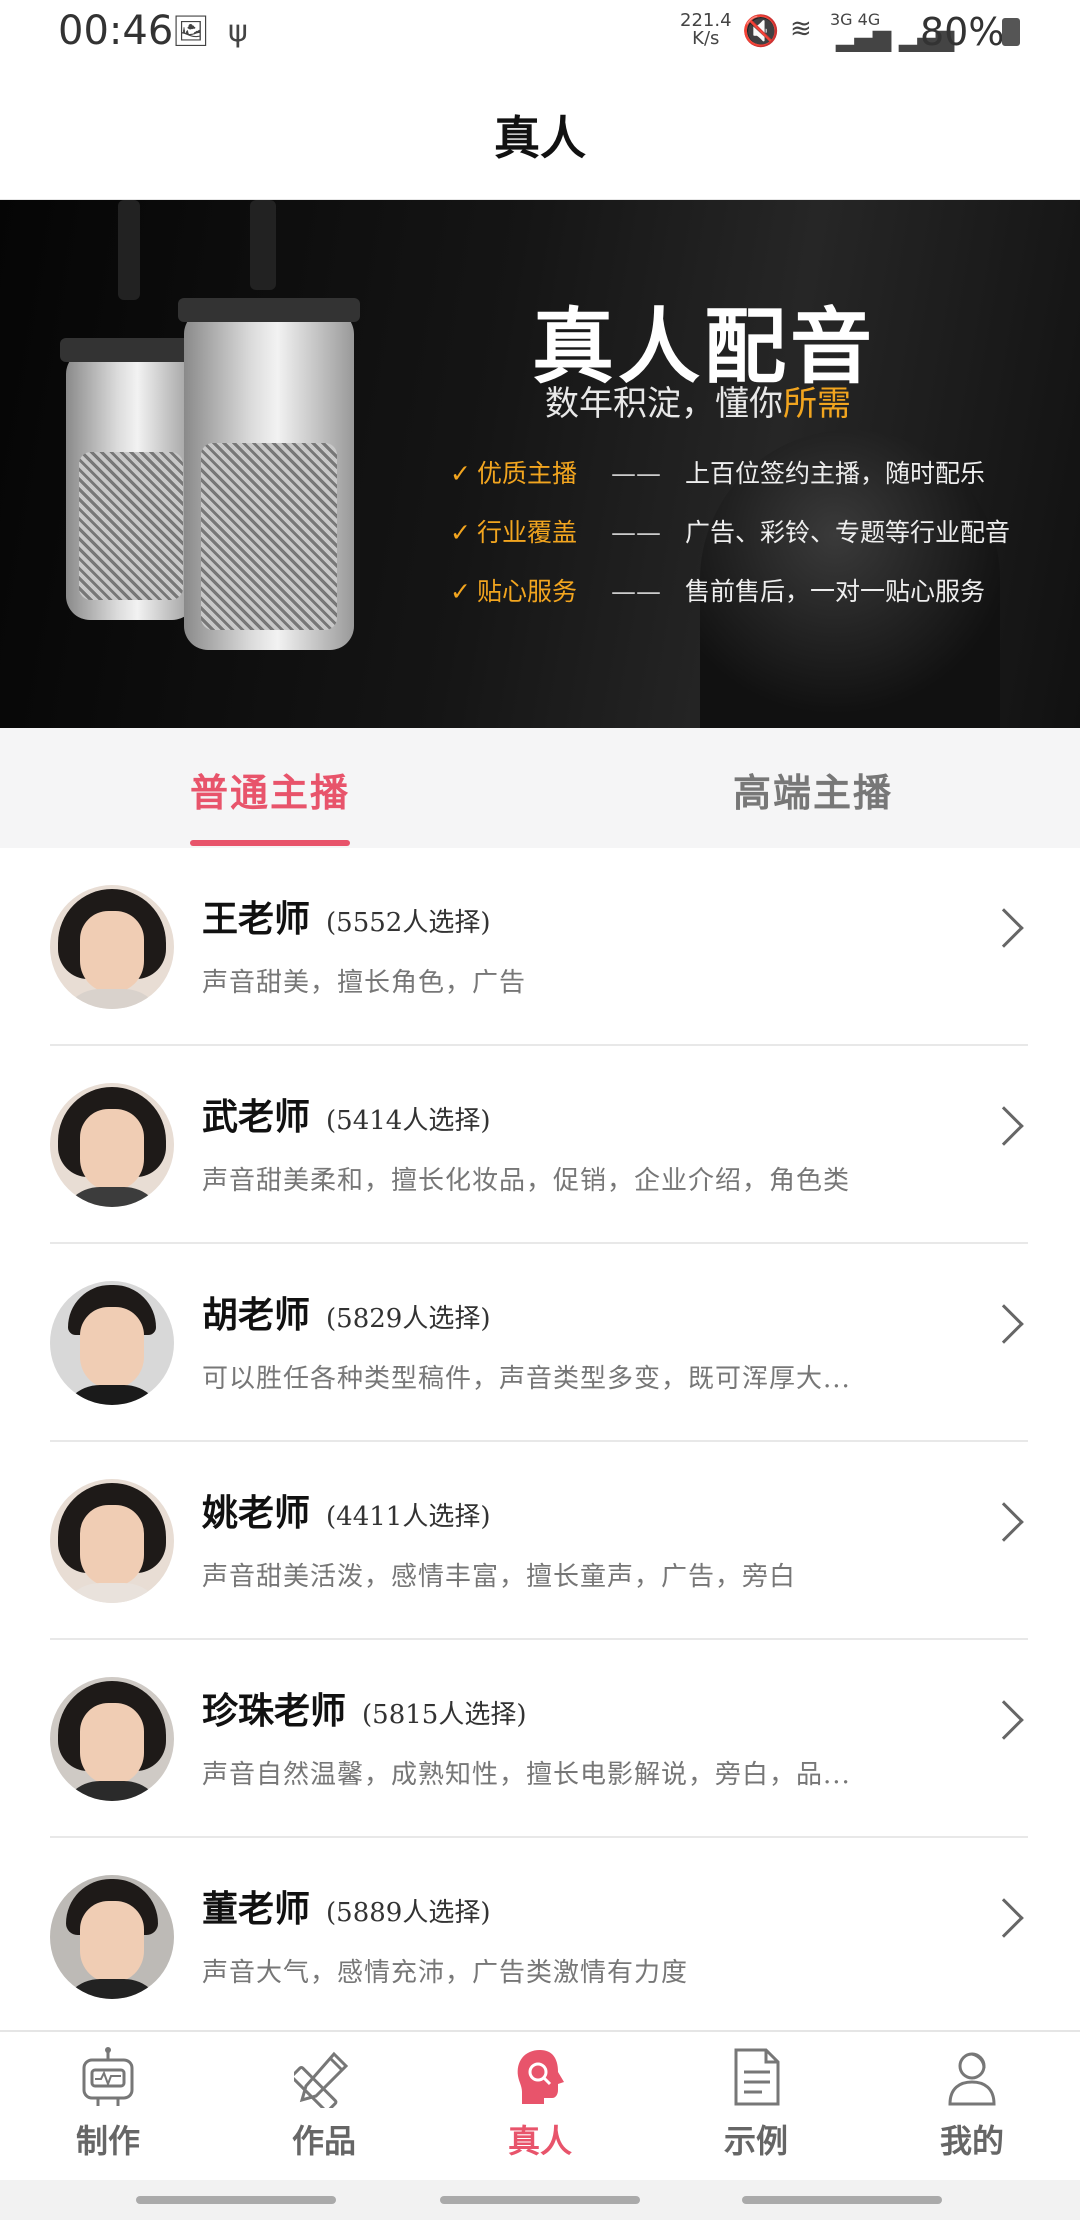 The width and height of the screenshot is (1080, 2220). I want to click on anchor-name-line: 姚老师 (4411人选择), so click(346, 1510).